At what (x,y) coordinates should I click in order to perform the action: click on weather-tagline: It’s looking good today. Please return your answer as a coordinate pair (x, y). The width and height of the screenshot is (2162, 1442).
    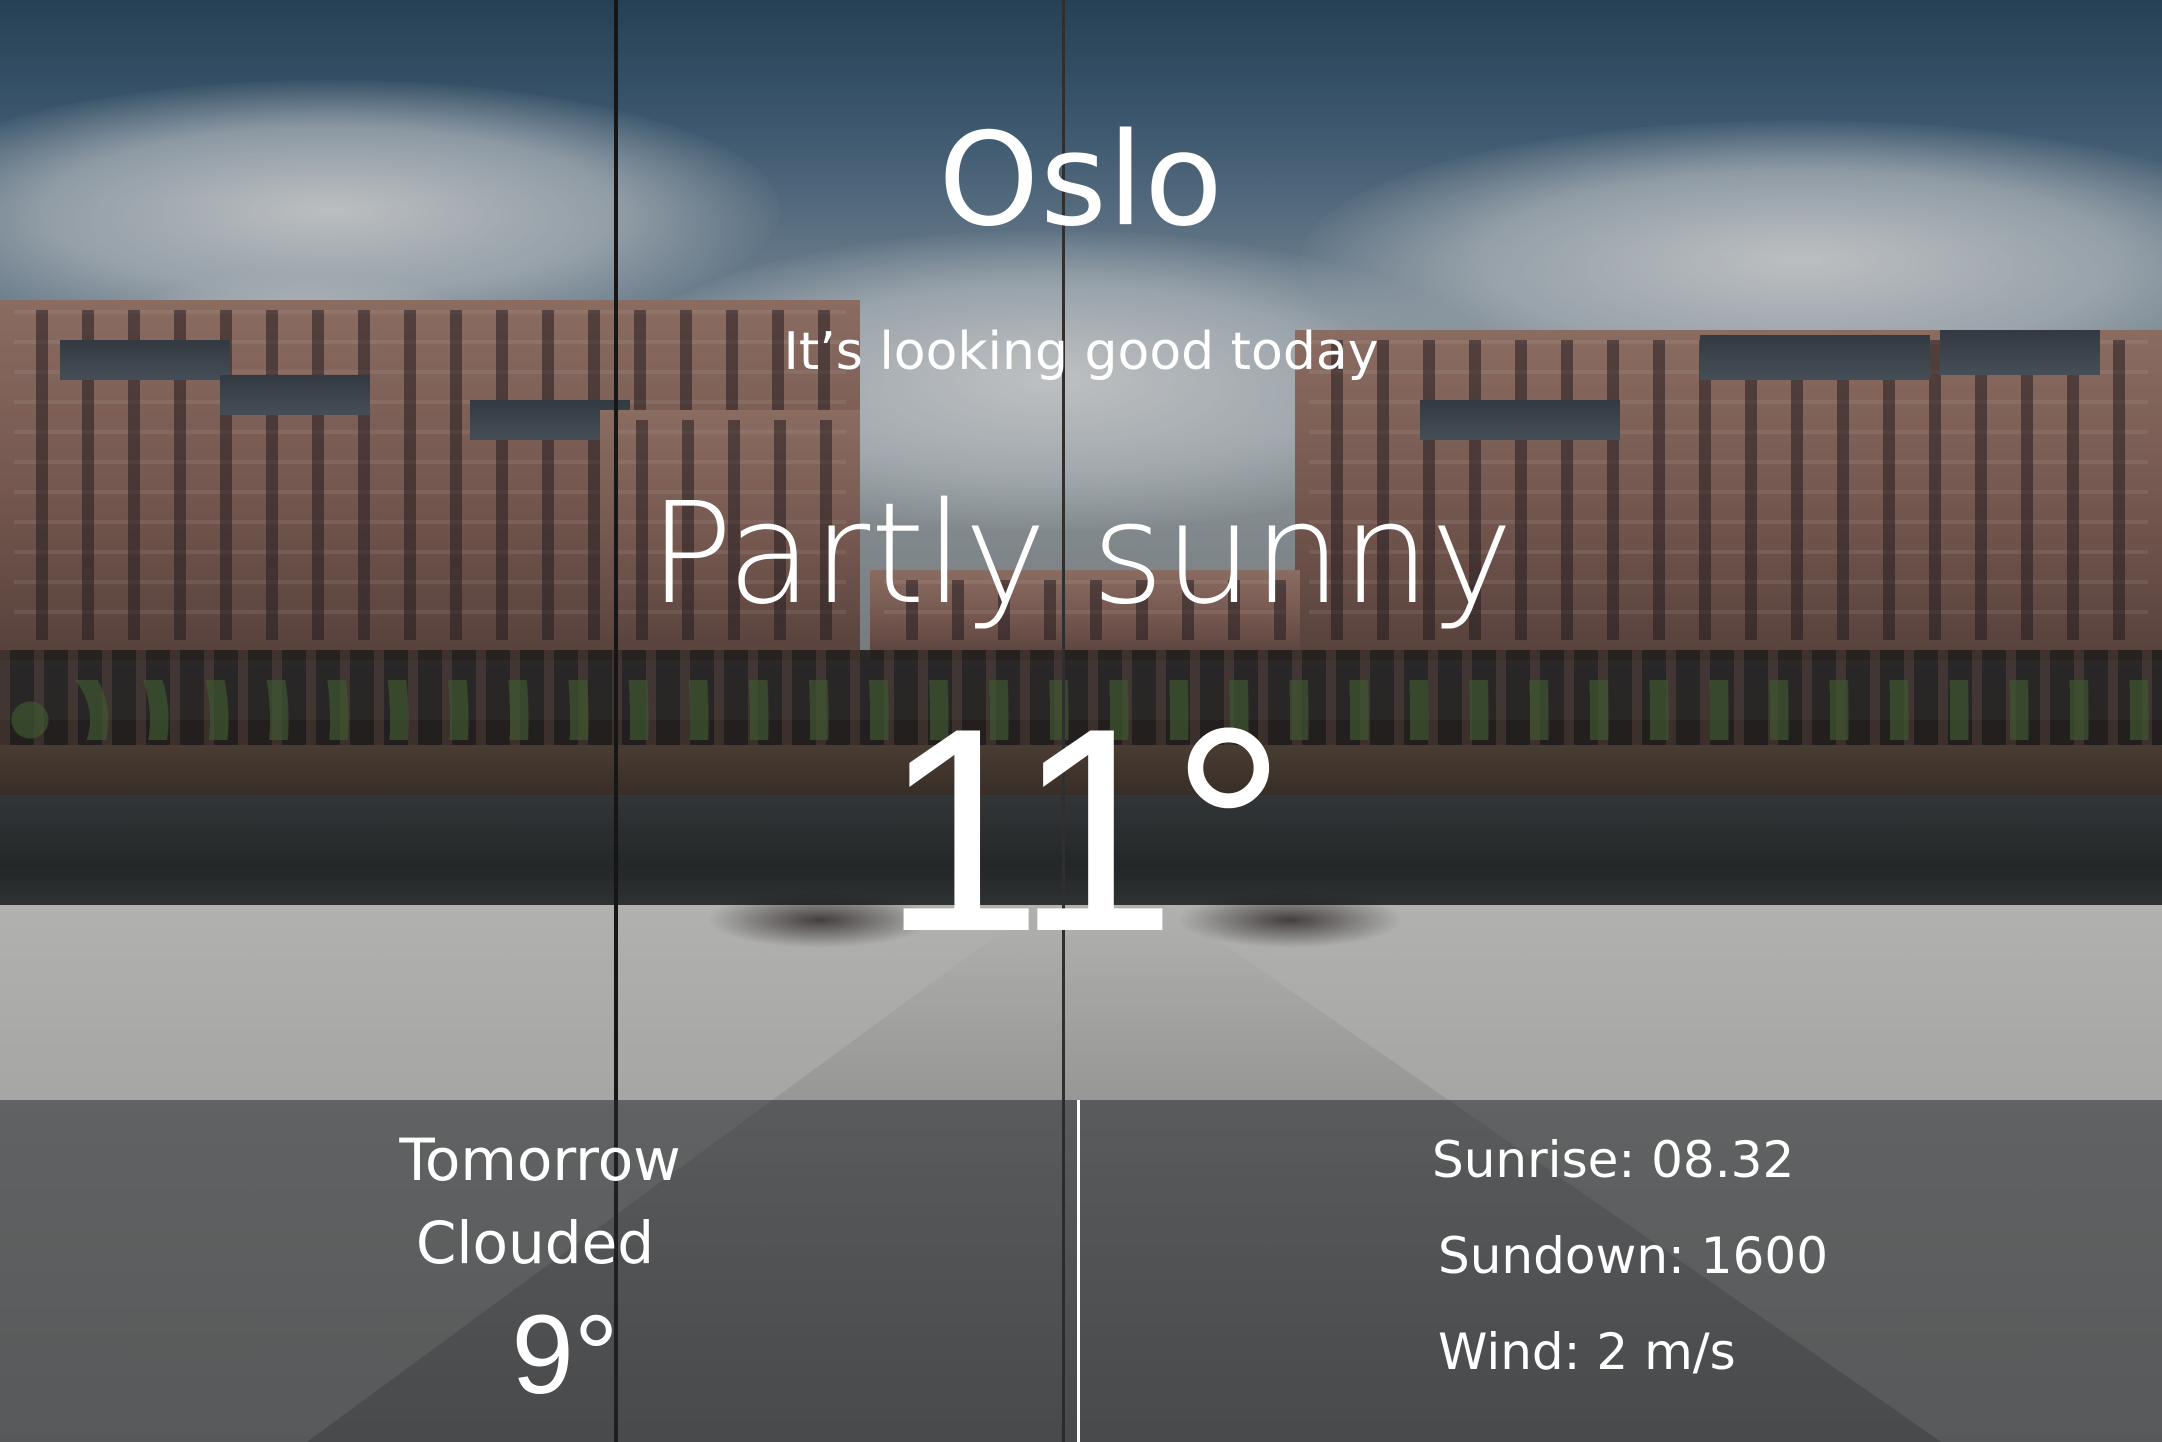
    Looking at the image, I should click on (1081, 352).